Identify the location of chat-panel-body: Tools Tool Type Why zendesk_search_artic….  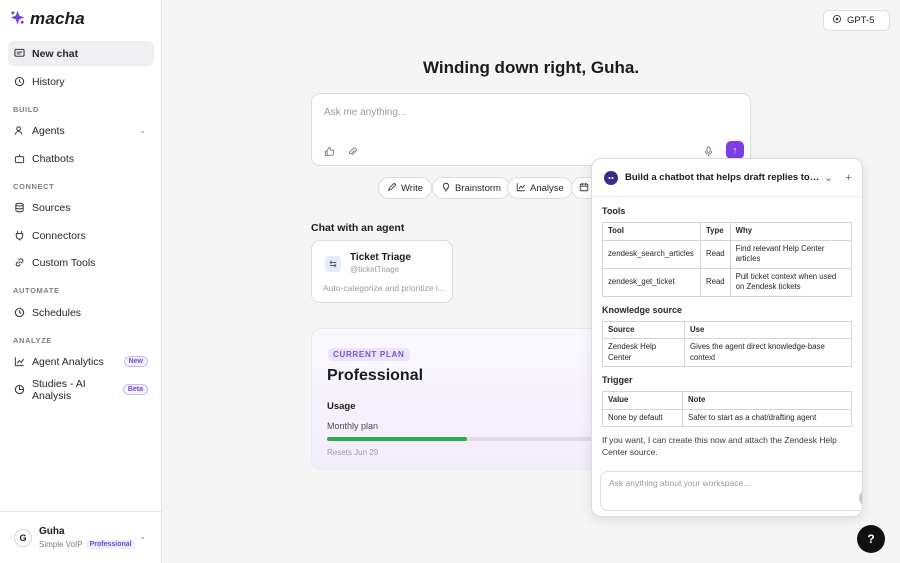
(728, 328).